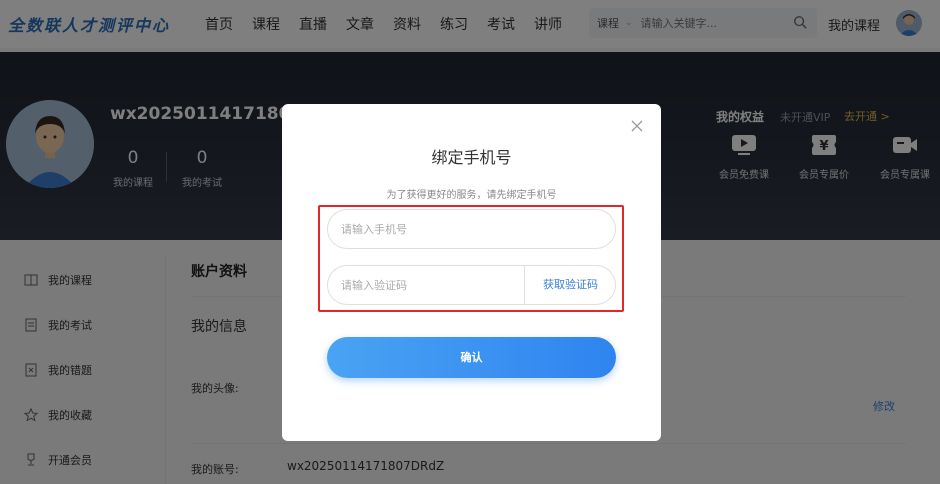 This screenshot has height=484, width=940. What do you see at coordinates (471, 157) in the screenshot?
I see `modal-title: 绑定手机号` at bounding box center [471, 157].